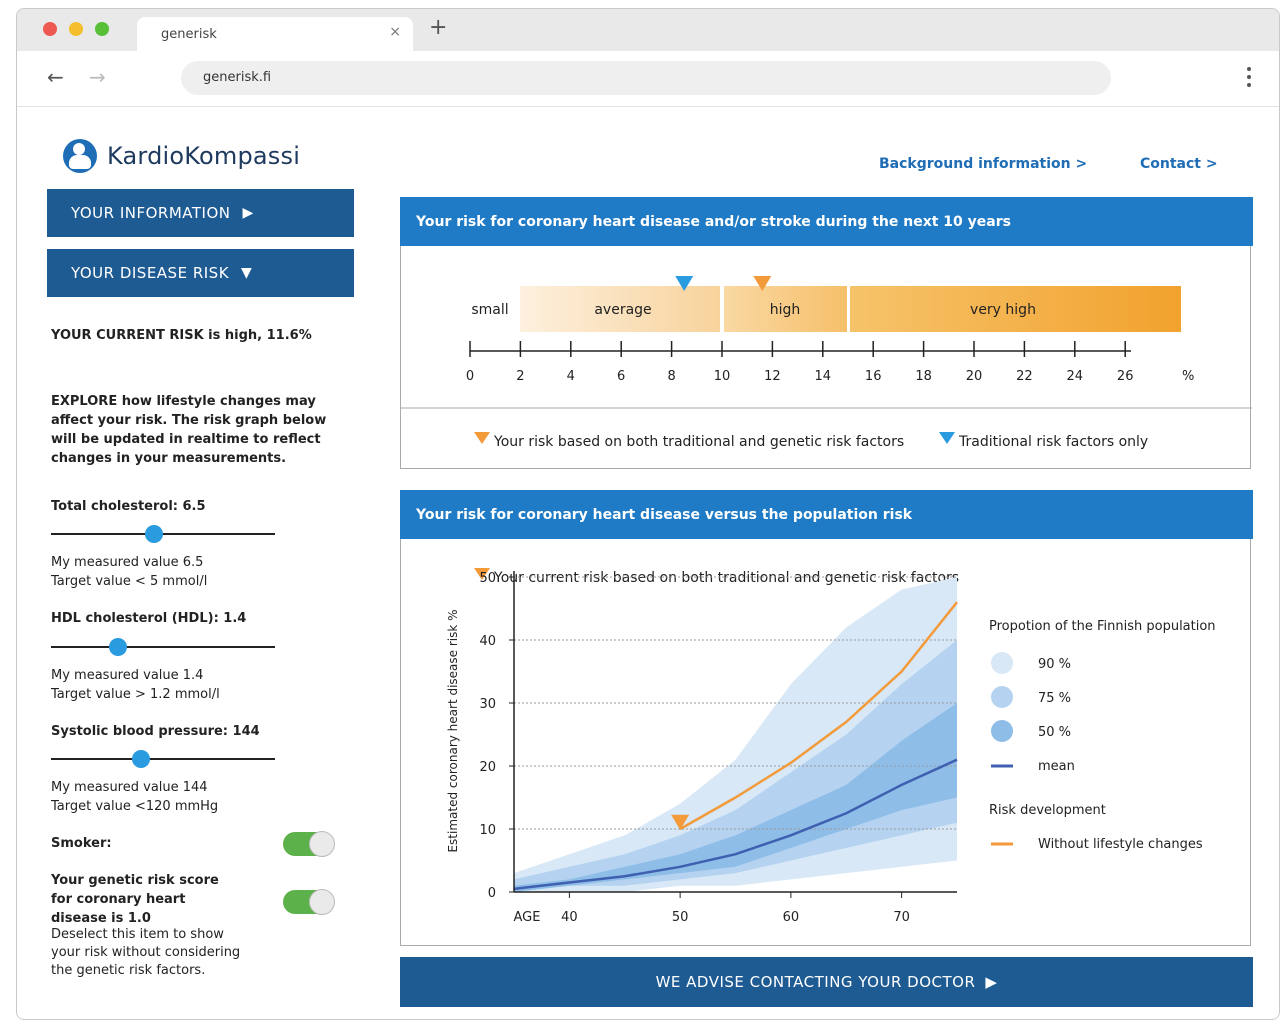 This screenshot has height=1024, width=1286. Describe the element at coordinates (1024, 376) in the screenshot. I see `scale-tick-label: 22` at that location.